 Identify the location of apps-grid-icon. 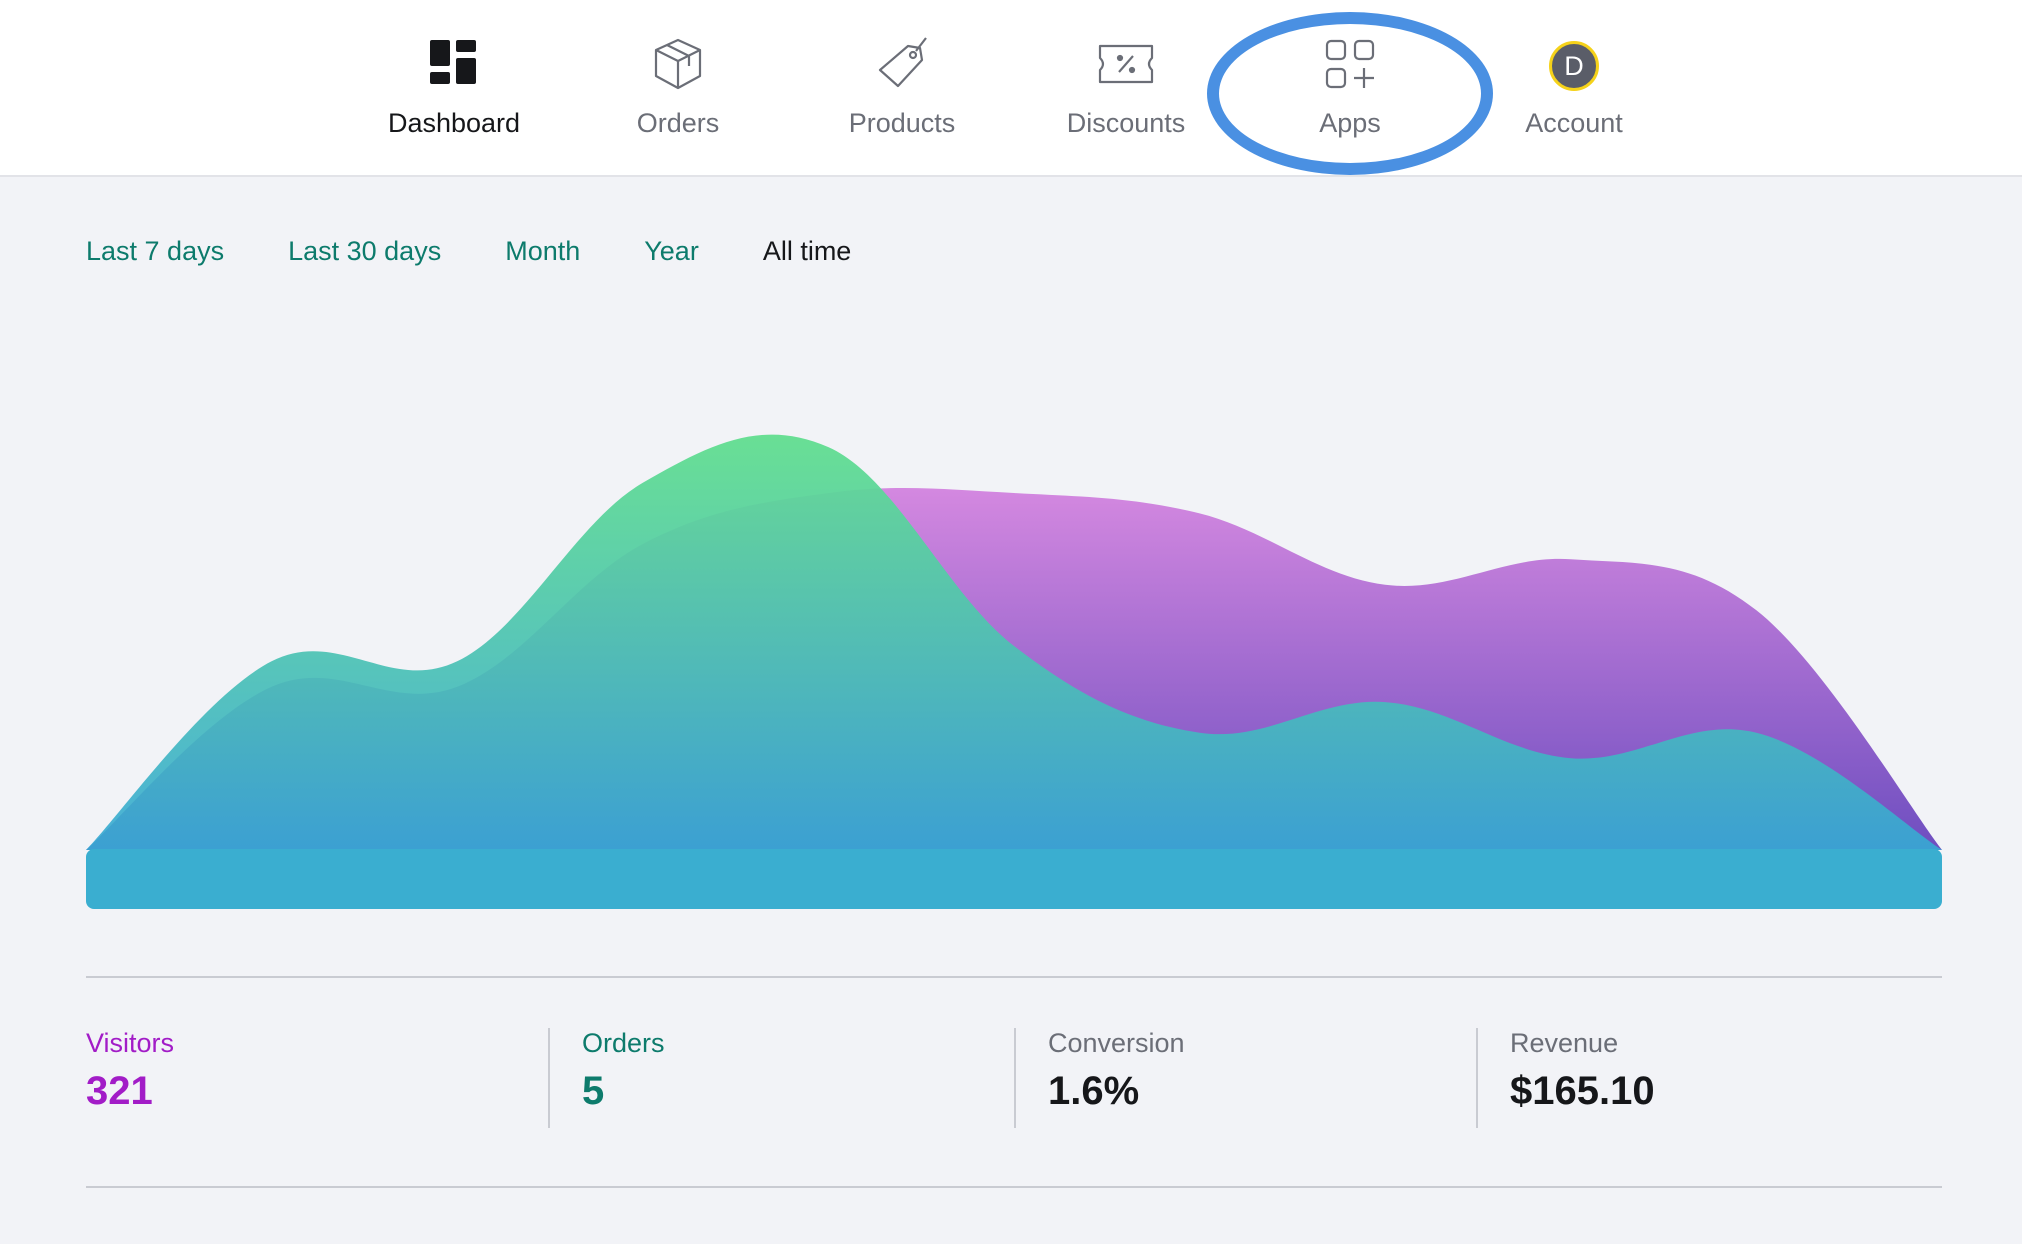
(1350, 64).